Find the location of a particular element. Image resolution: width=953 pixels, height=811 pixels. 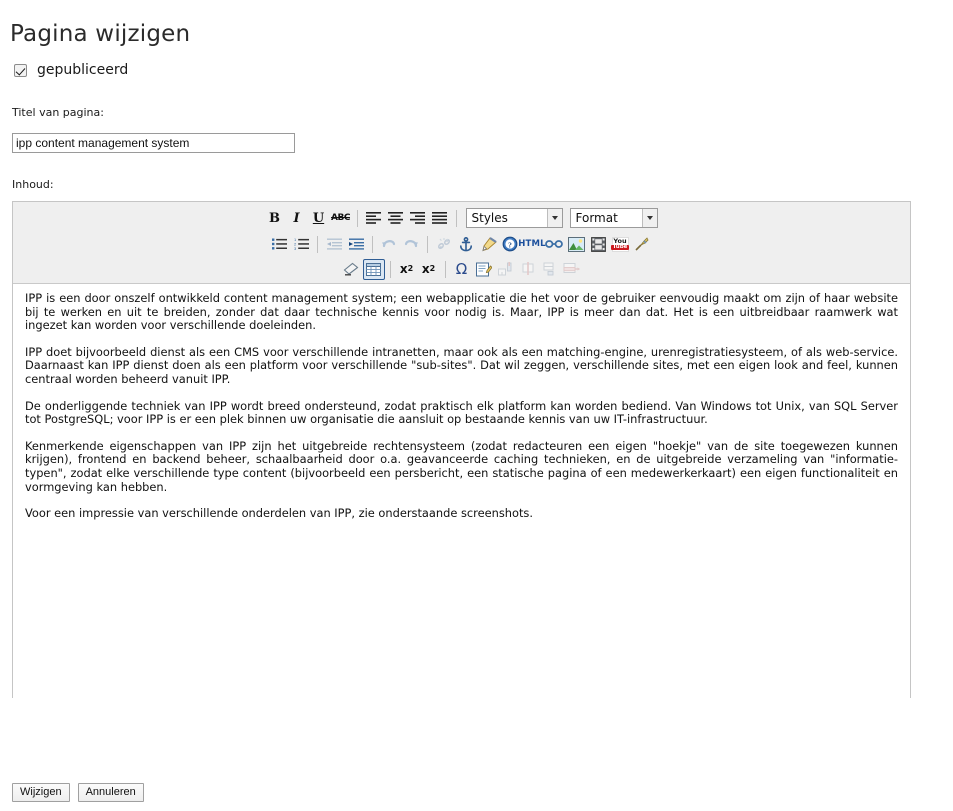

content-field-label: Inhoud: is located at coordinates (33, 184).